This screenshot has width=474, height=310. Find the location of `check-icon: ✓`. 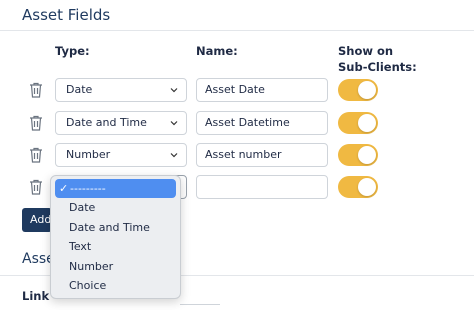

check-icon: ✓ is located at coordinates (64, 188).